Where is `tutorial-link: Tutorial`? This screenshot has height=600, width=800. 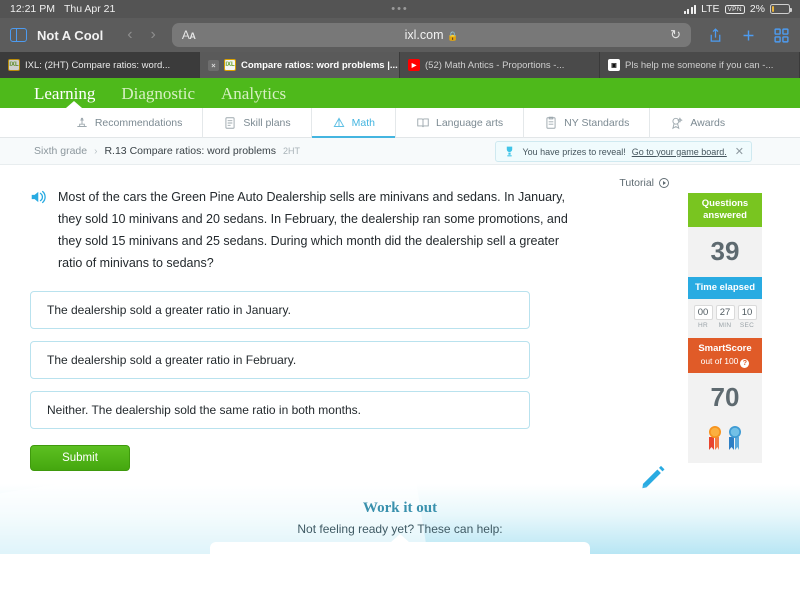 tutorial-link: Tutorial is located at coordinates (644, 183).